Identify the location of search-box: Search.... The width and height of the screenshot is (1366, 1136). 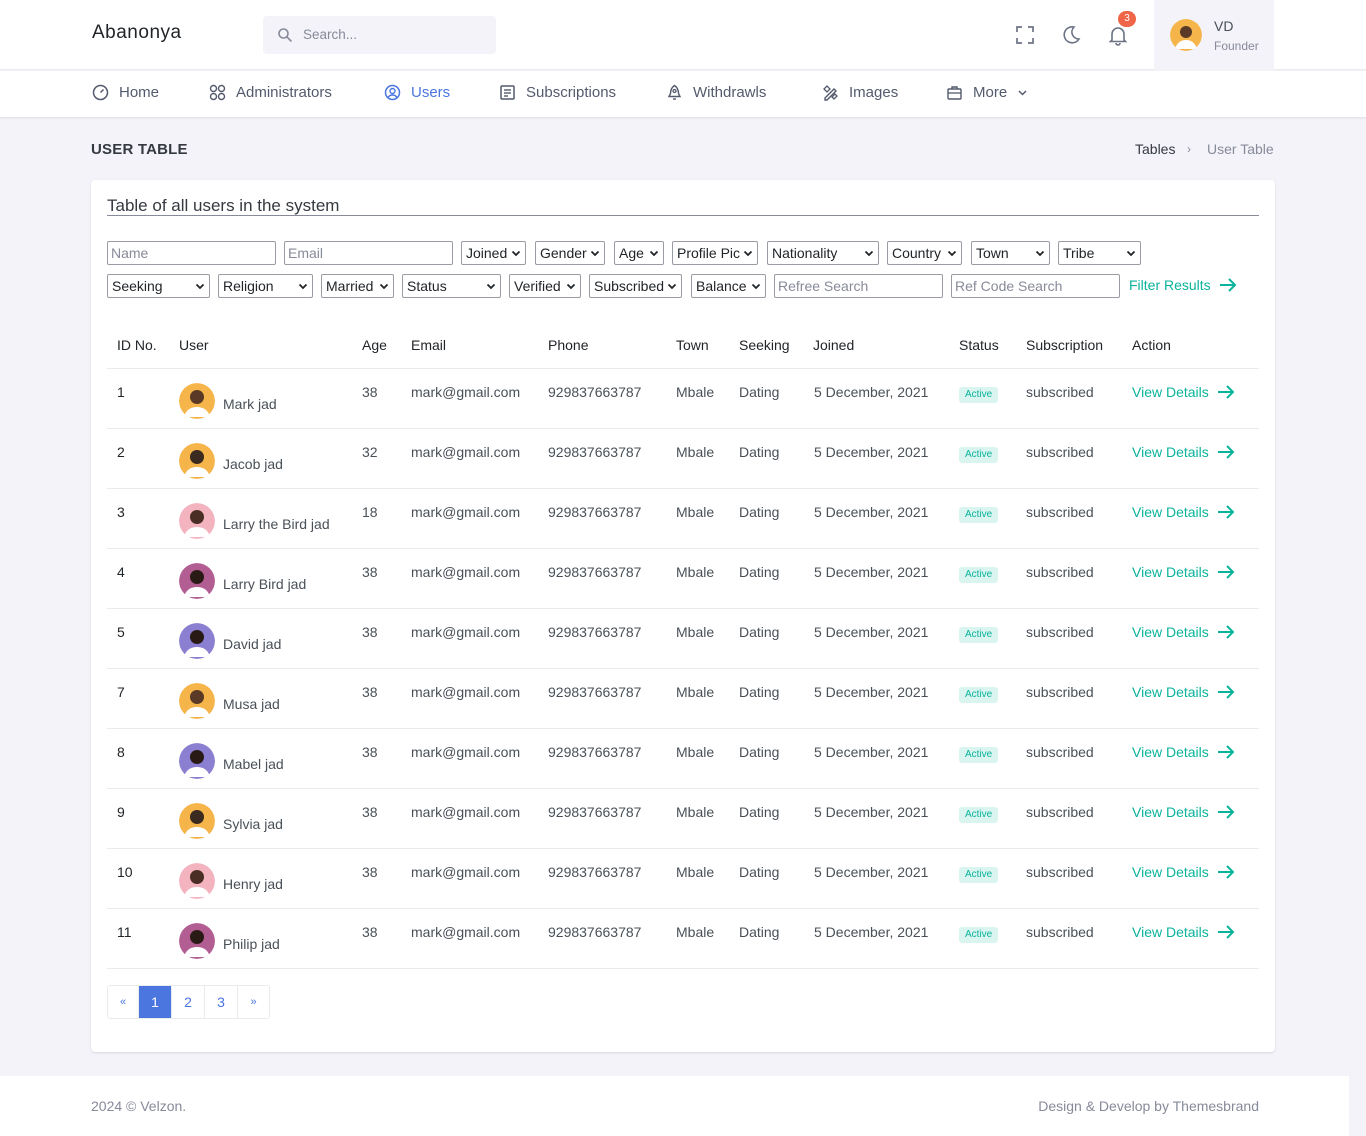
(379, 35).